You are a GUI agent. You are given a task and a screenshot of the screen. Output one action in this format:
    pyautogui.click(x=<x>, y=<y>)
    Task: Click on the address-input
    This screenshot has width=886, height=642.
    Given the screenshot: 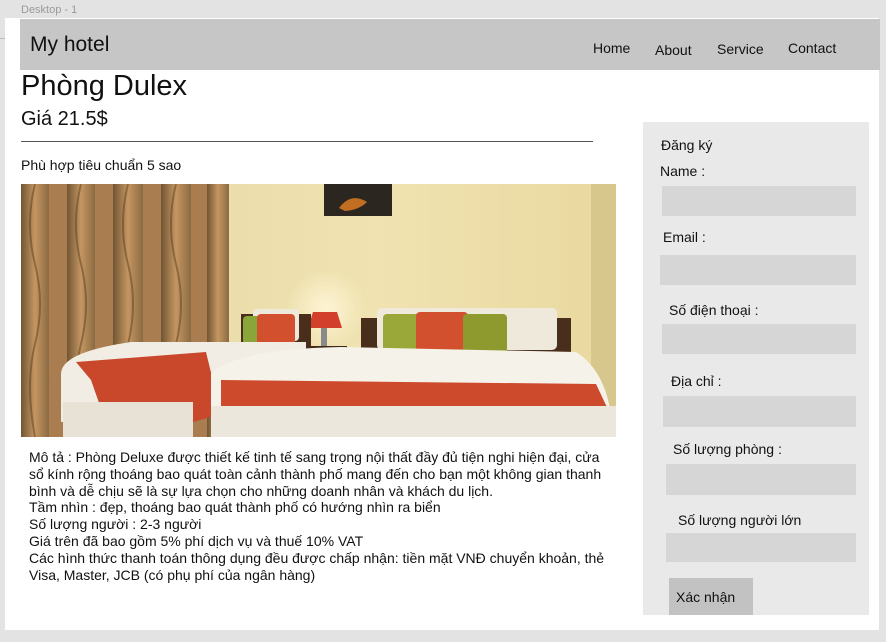 What is the action you would take?
    pyautogui.click(x=759, y=411)
    